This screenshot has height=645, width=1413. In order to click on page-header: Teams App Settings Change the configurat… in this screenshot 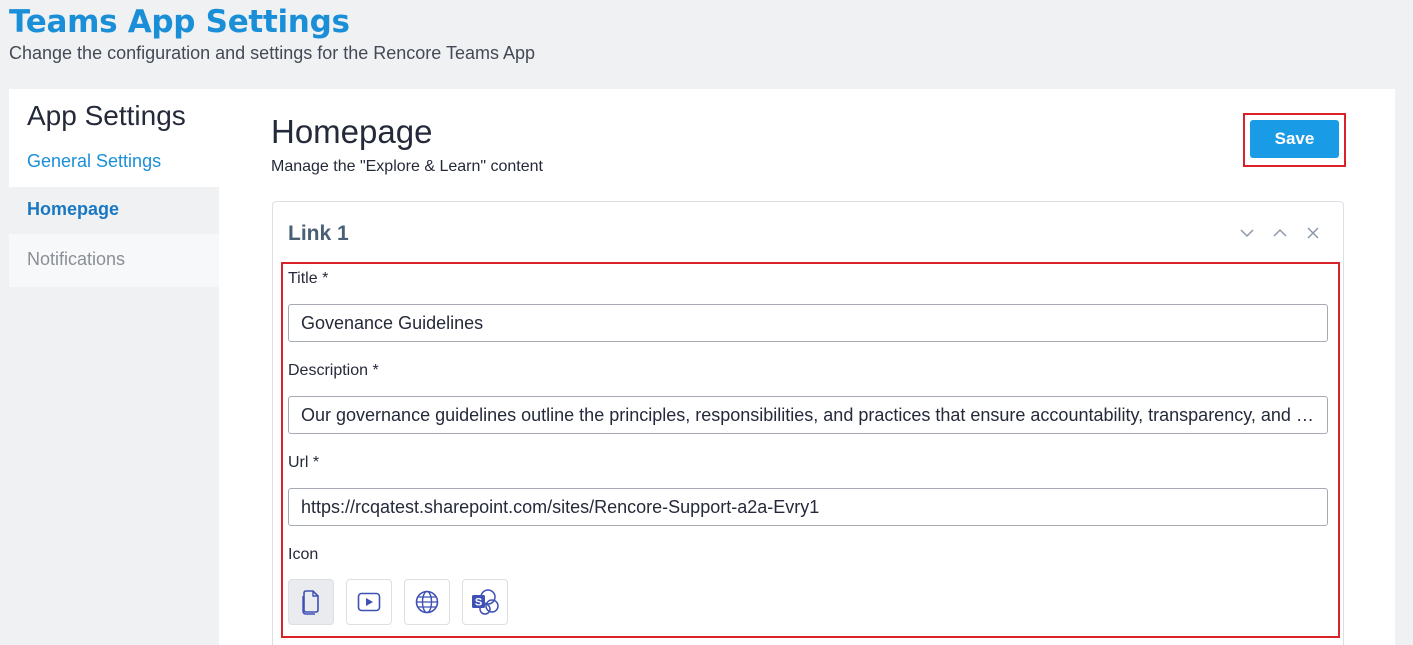, I will do `click(272, 34)`.